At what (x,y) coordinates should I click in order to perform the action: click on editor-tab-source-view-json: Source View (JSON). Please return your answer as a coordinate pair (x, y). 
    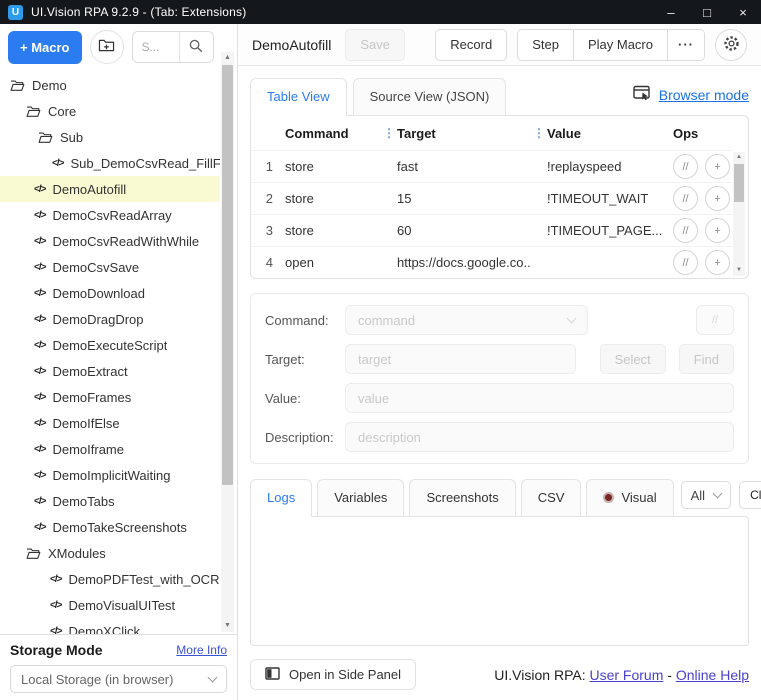
    Looking at the image, I should click on (429, 97).